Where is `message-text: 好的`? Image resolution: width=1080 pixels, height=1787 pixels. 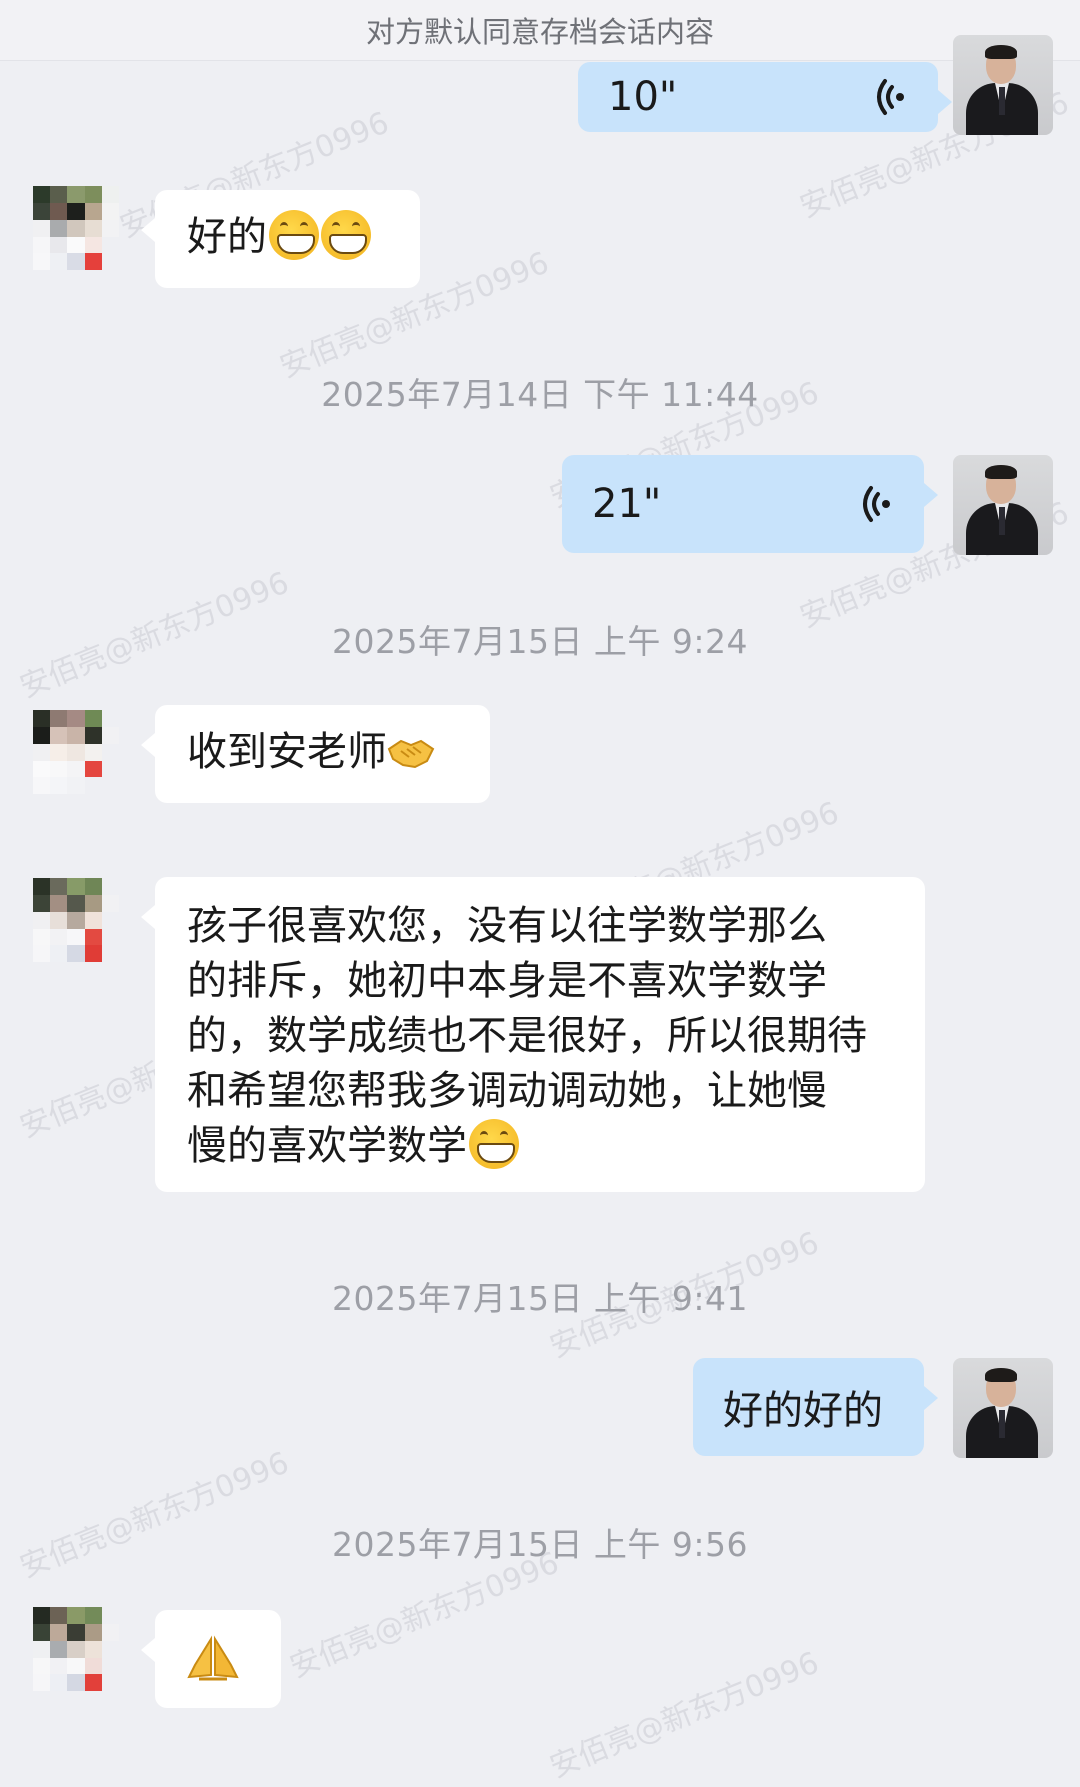
message-text: 好的 is located at coordinates (227, 237).